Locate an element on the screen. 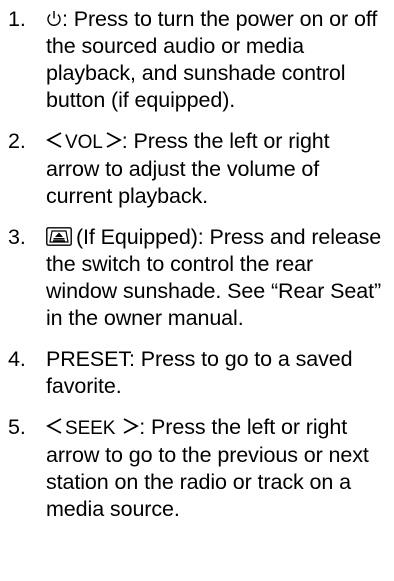  item-text: PRESET: Press to go to a saved favorite. is located at coordinates (199, 372).